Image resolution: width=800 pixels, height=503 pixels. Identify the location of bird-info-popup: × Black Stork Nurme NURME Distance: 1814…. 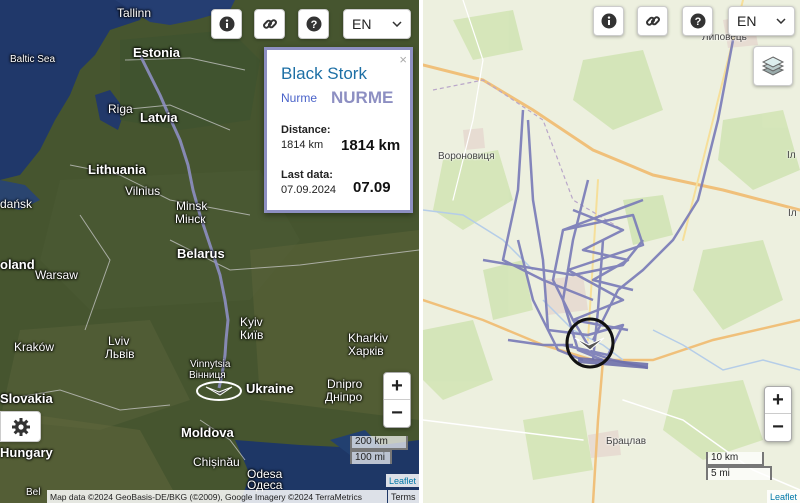
(338, 130).